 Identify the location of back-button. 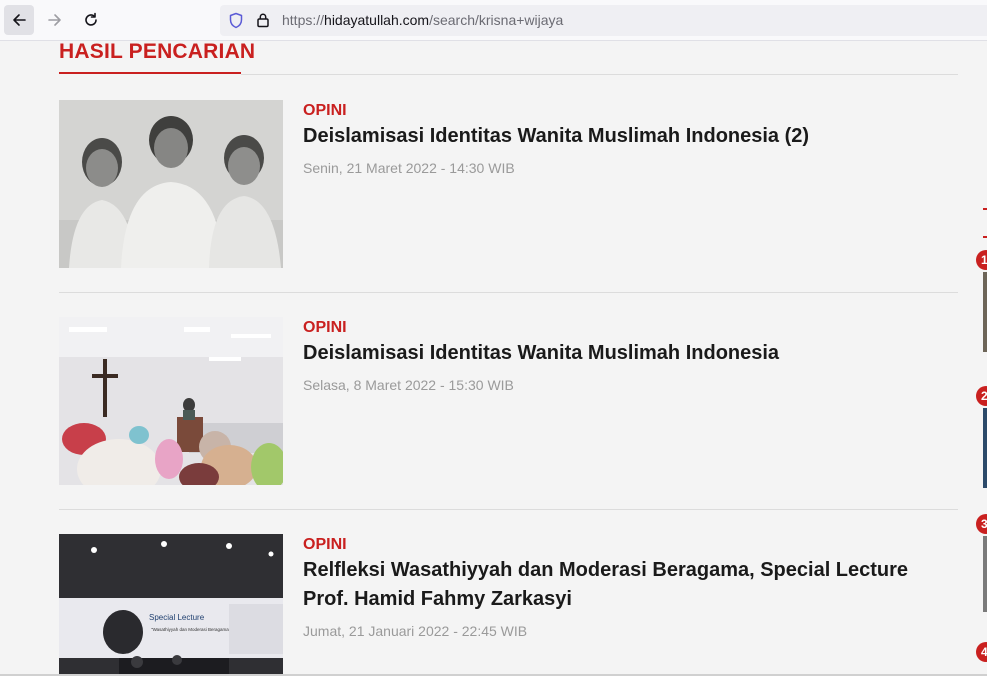
(19, 20).